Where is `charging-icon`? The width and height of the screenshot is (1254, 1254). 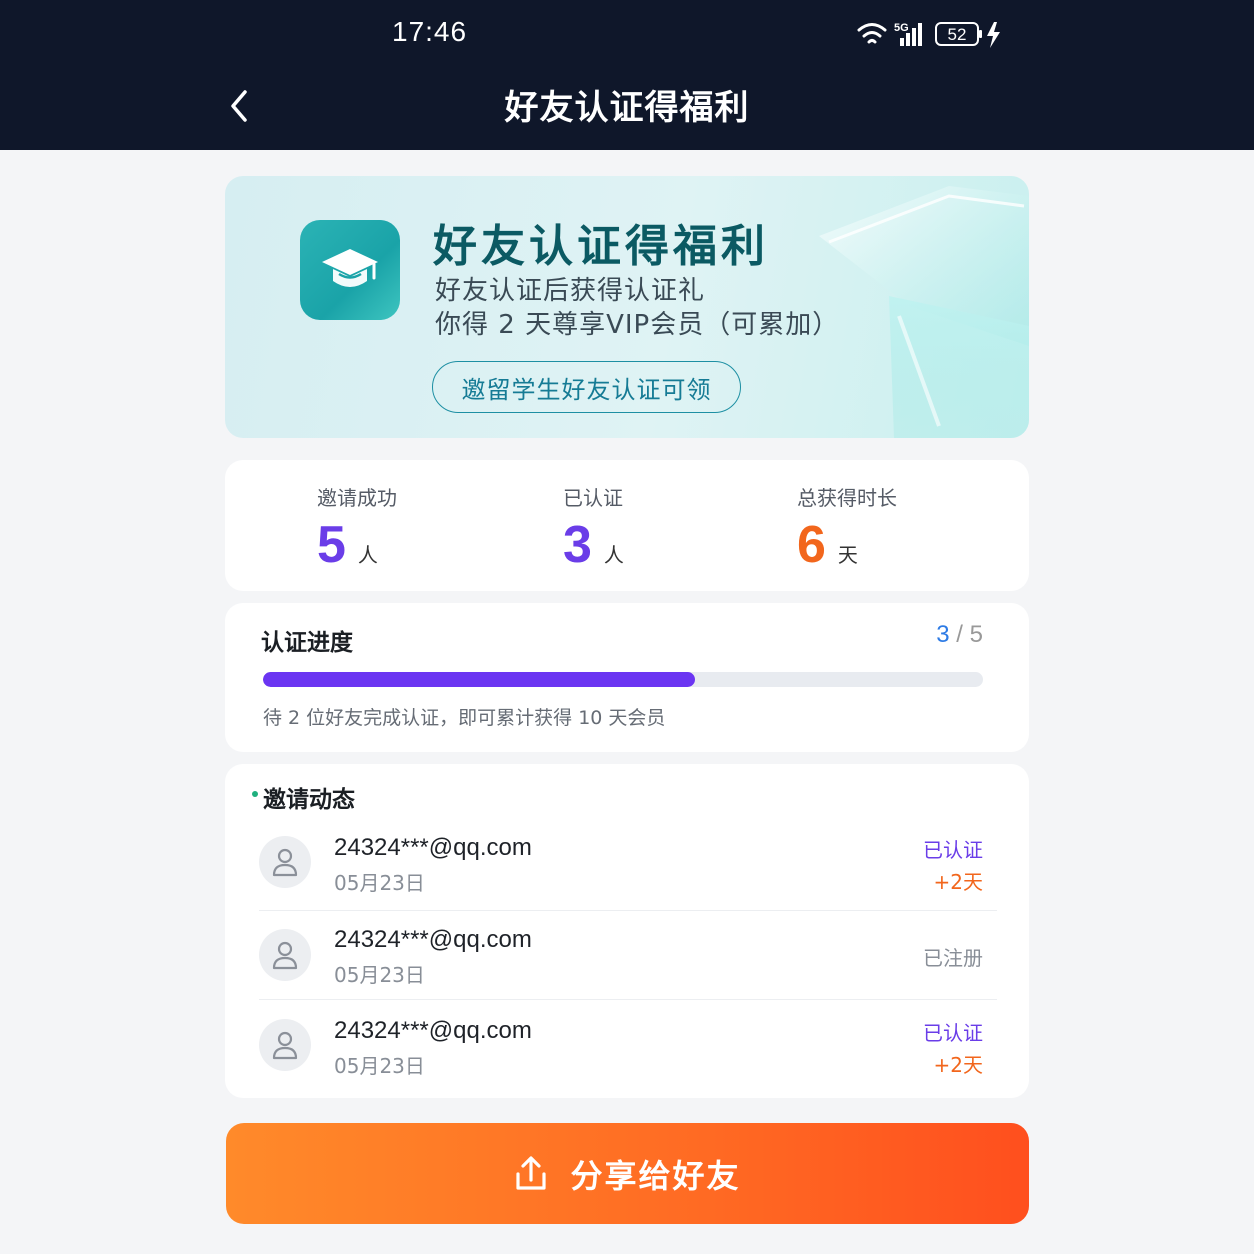 charging-icon is located at coordinates (993, 35).